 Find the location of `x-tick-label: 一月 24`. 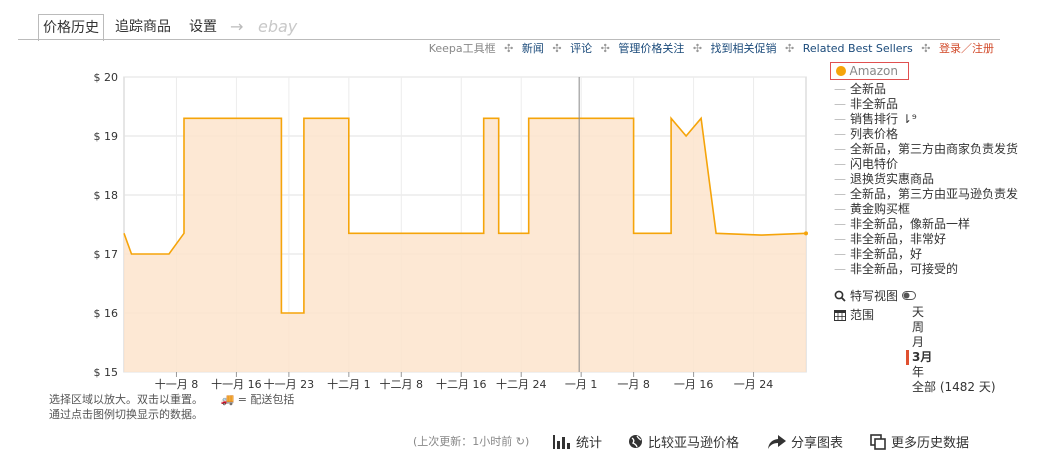

x-tick-label: 一月 24 is located at coordinates (754, 384).